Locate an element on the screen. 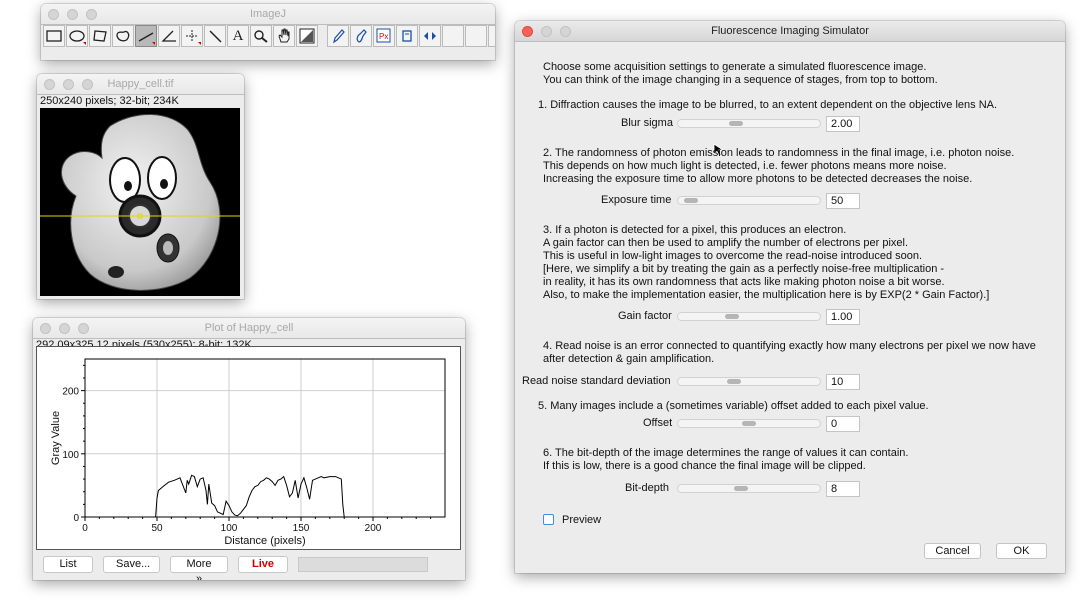 This screenshot has height=603, width=1089. profile-series-line is located at coordinates (265, 496).